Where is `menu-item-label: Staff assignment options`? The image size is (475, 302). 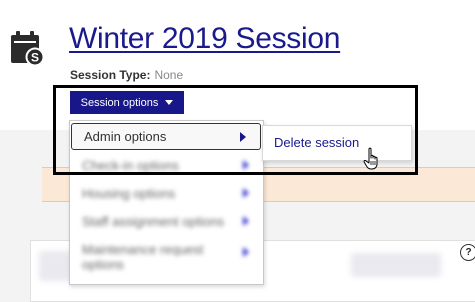 menu-item-label: Staff assignment options is located at coordinates (153, 221).